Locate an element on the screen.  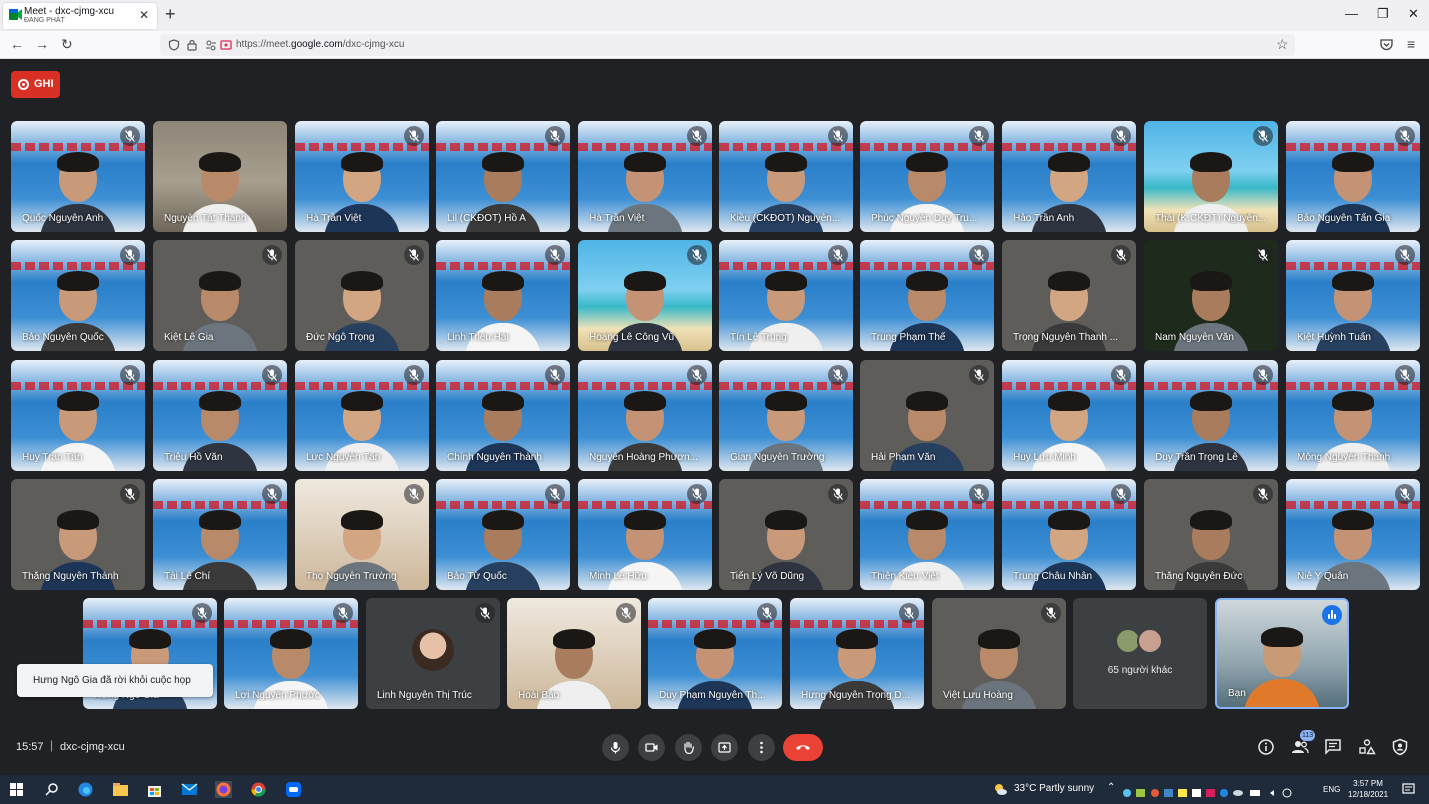
zalo-icon is located at coordinates (293, 789).